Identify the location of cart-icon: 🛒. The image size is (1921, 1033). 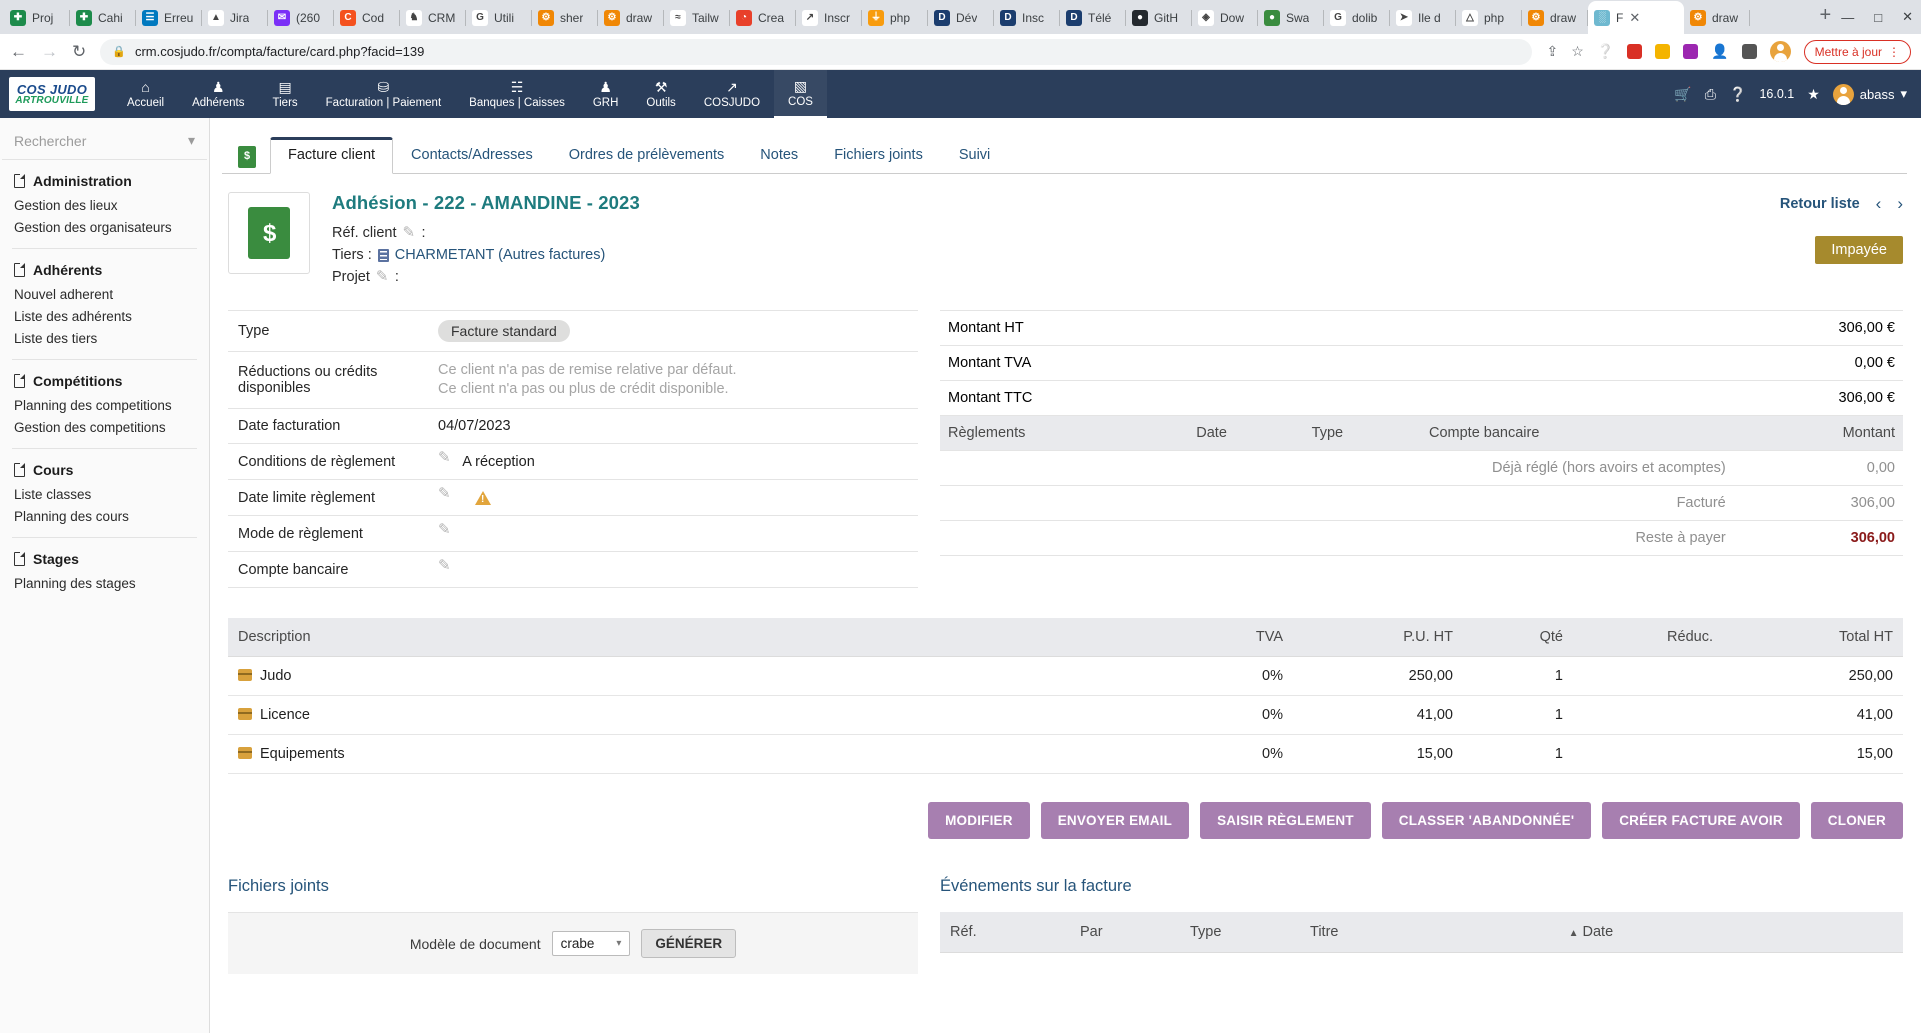
(1682, 94).